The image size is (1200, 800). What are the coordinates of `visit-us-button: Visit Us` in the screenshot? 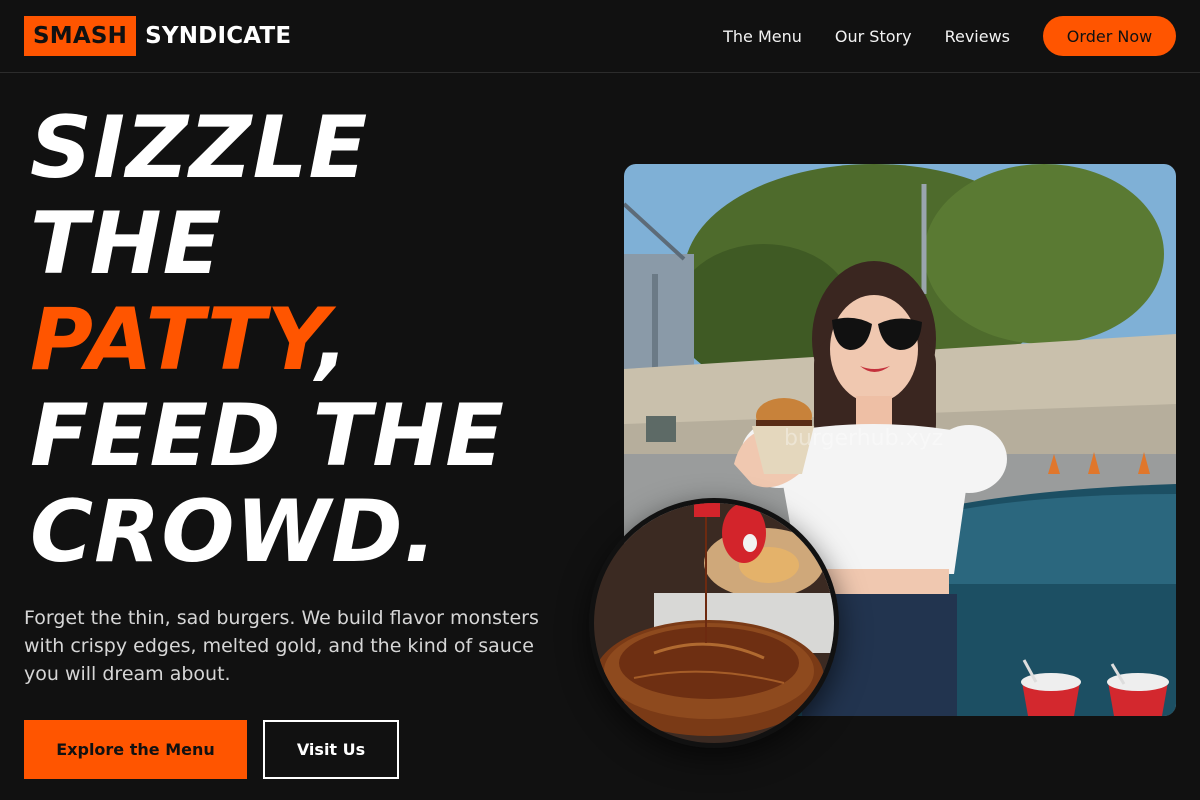 It's located at (331, 749).